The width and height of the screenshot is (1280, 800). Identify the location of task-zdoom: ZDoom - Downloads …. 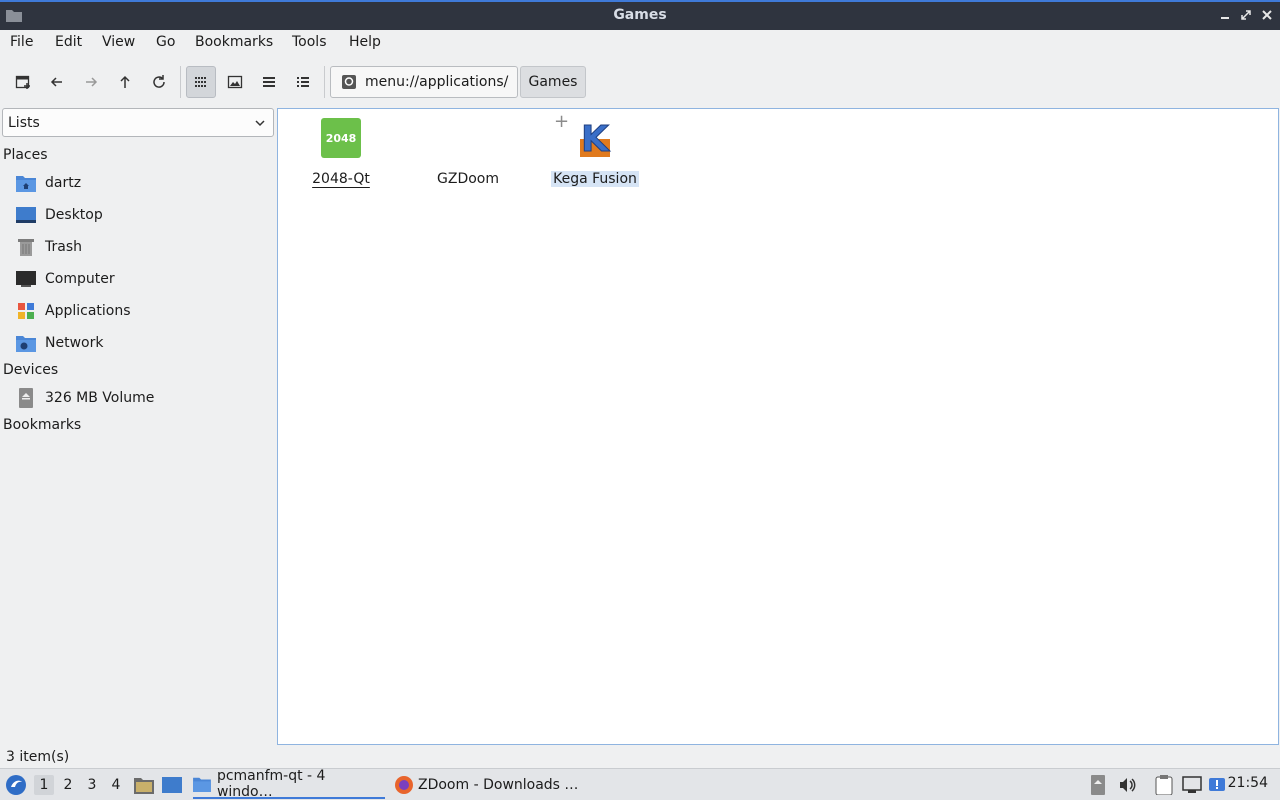
(489, 785).